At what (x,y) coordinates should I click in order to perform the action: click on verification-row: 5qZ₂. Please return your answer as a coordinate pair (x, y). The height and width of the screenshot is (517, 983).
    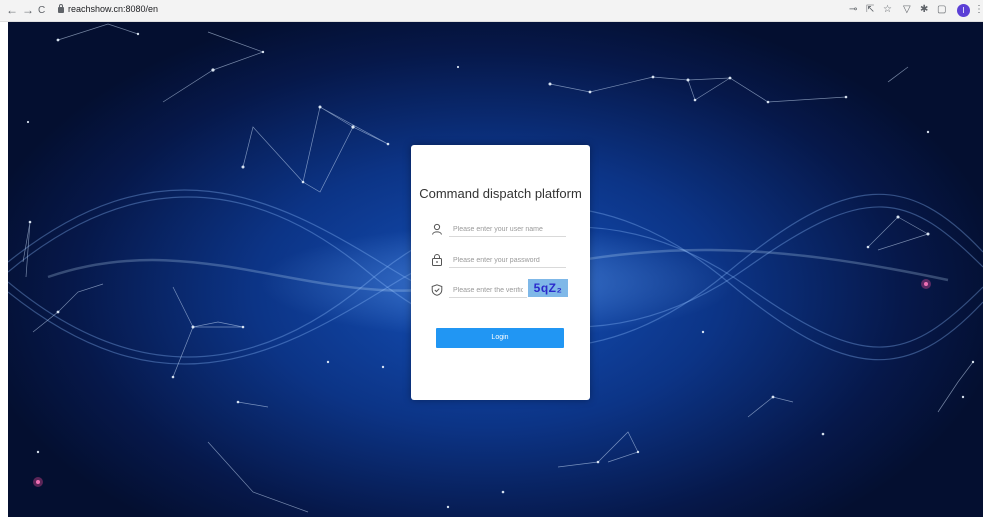
    Looking at the image, I should click on (501, 289).